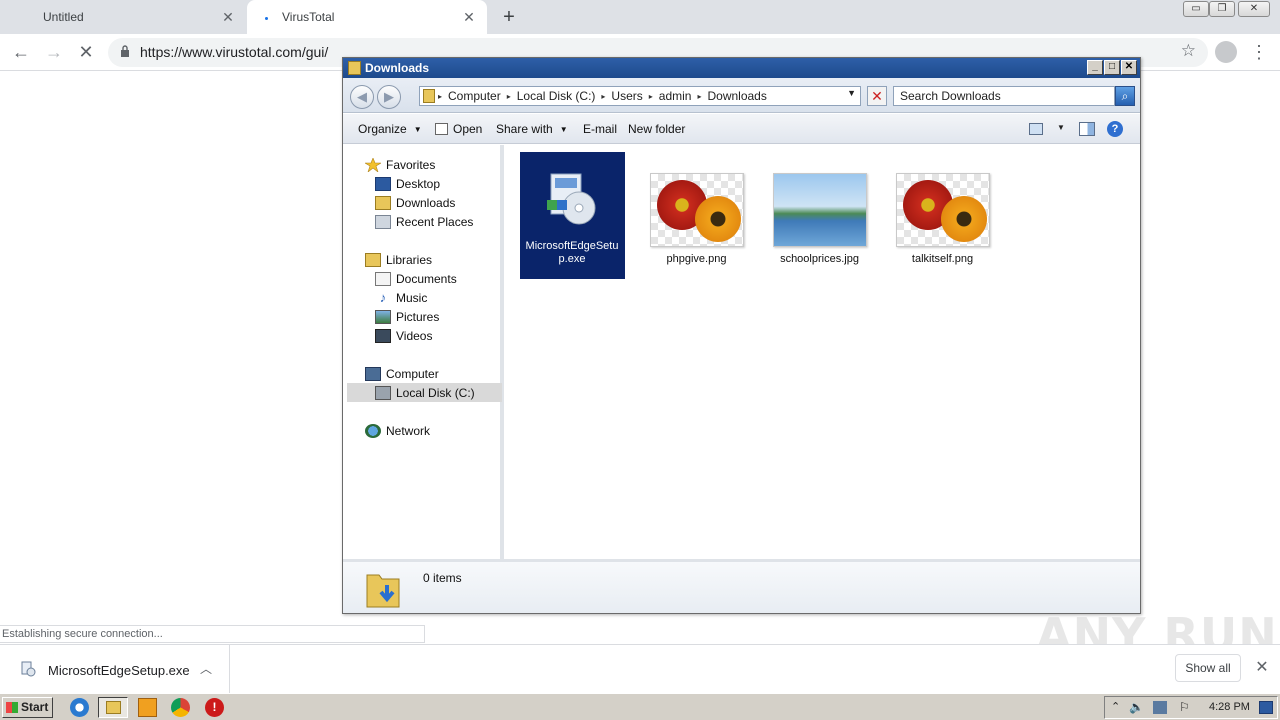 This screenshot has height=720, width=1280. Describe the element at coordinates (741, 68) in the screenshot. I see `window-title-bar: Downloads _ □ ✕` at that location.